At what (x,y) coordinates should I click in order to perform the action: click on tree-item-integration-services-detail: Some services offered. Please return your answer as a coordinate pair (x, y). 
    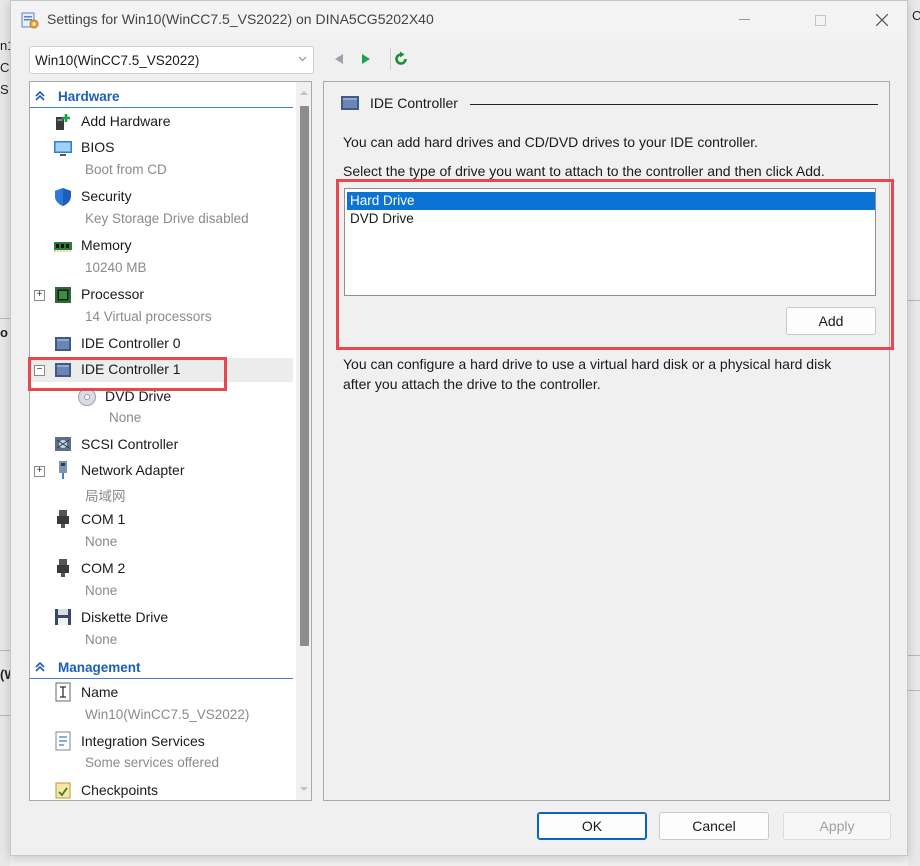
    Looking at the image, I should click on (152, 762).